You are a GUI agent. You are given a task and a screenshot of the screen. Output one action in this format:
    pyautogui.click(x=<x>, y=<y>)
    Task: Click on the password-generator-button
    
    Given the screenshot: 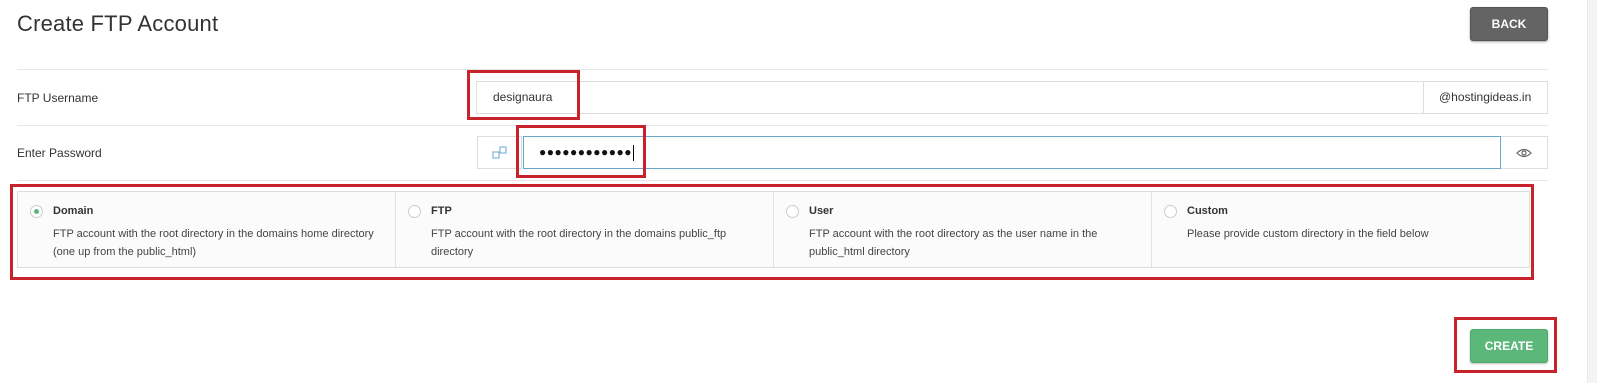 What is the action you would take?
    pyautogui.click(x=499, y=152)
    